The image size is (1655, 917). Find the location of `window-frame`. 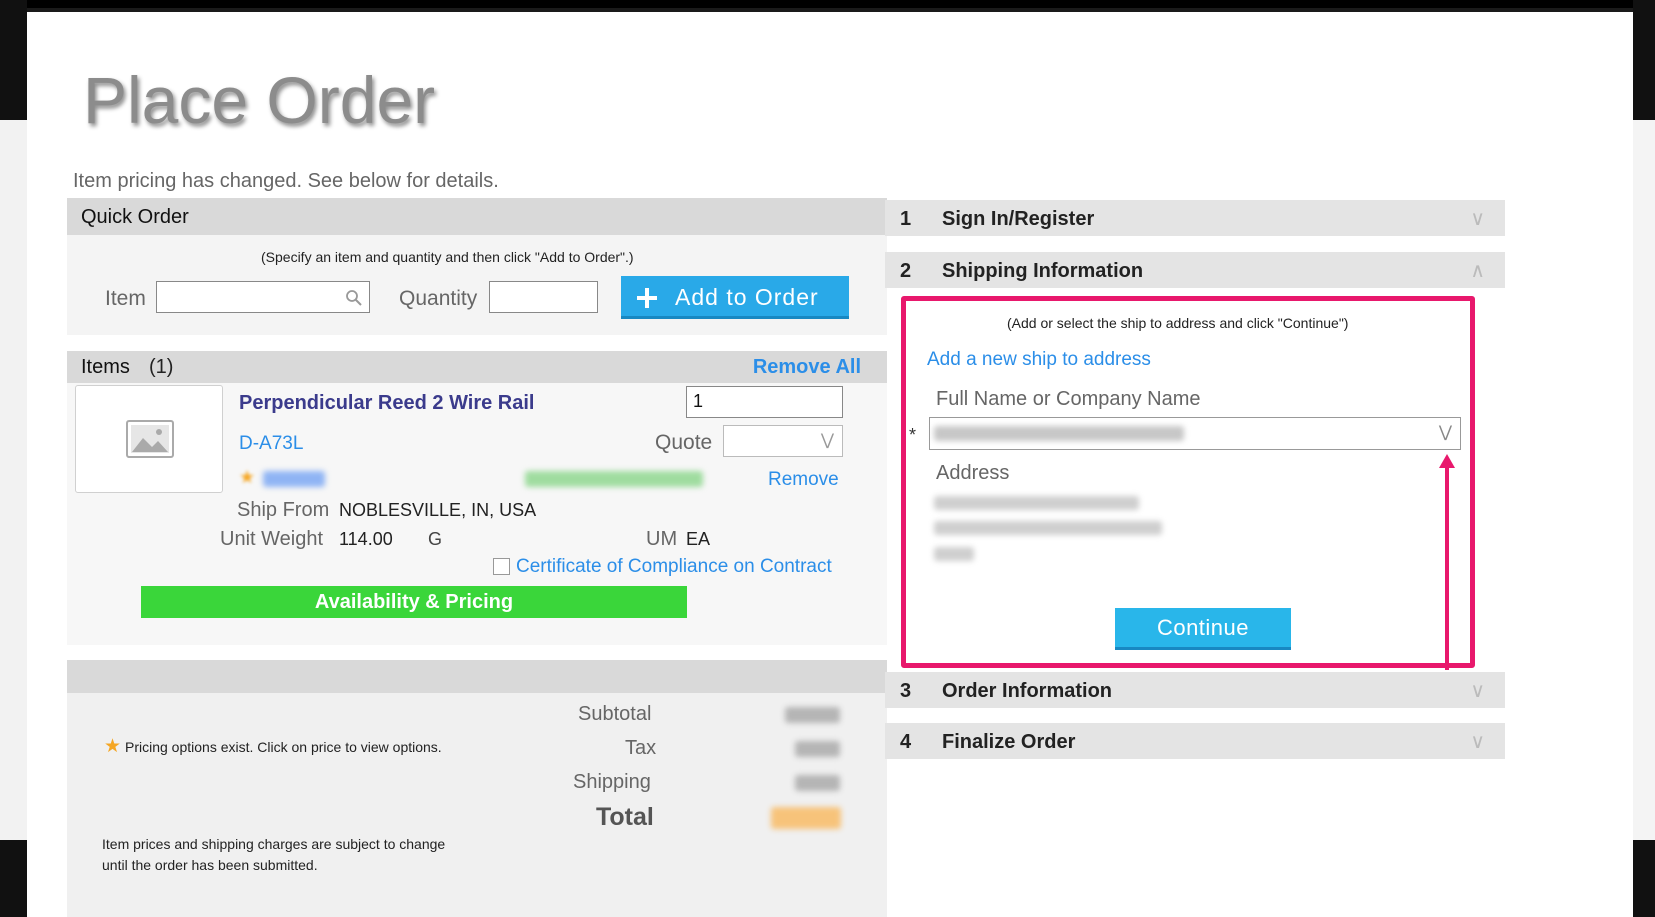

window-frame is located at coordinates (827, 4).